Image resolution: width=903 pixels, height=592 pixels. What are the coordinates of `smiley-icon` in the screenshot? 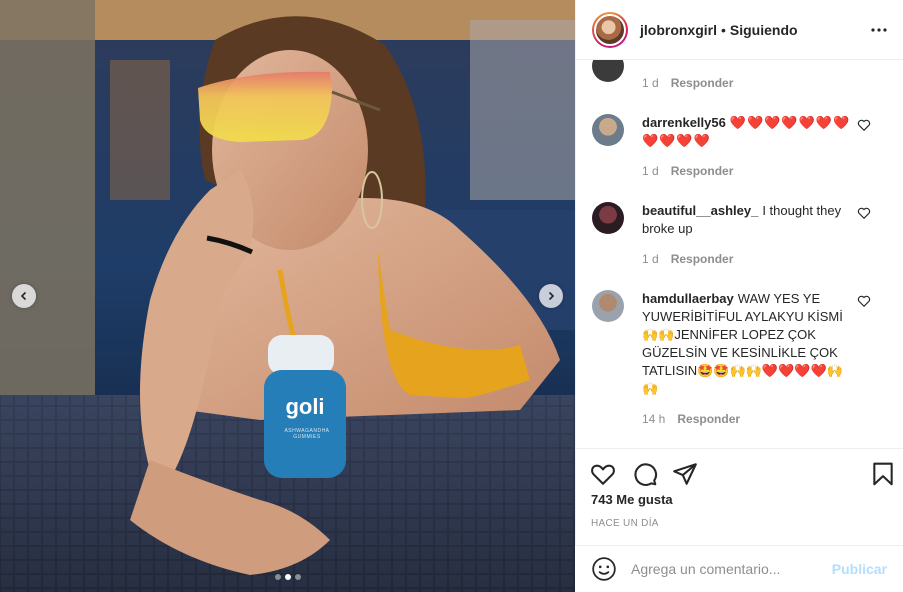 It's located at (604, 569).